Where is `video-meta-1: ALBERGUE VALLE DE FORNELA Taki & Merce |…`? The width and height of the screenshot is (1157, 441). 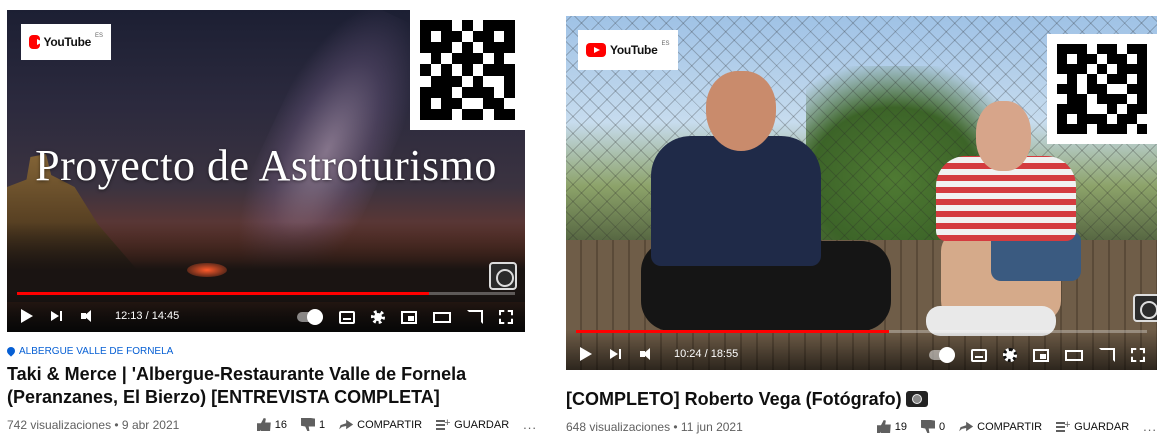
video-meta-1: ALBERGUE VALLE DE FORNELA Taki & Merce |… is located at coordinates (272, 389).